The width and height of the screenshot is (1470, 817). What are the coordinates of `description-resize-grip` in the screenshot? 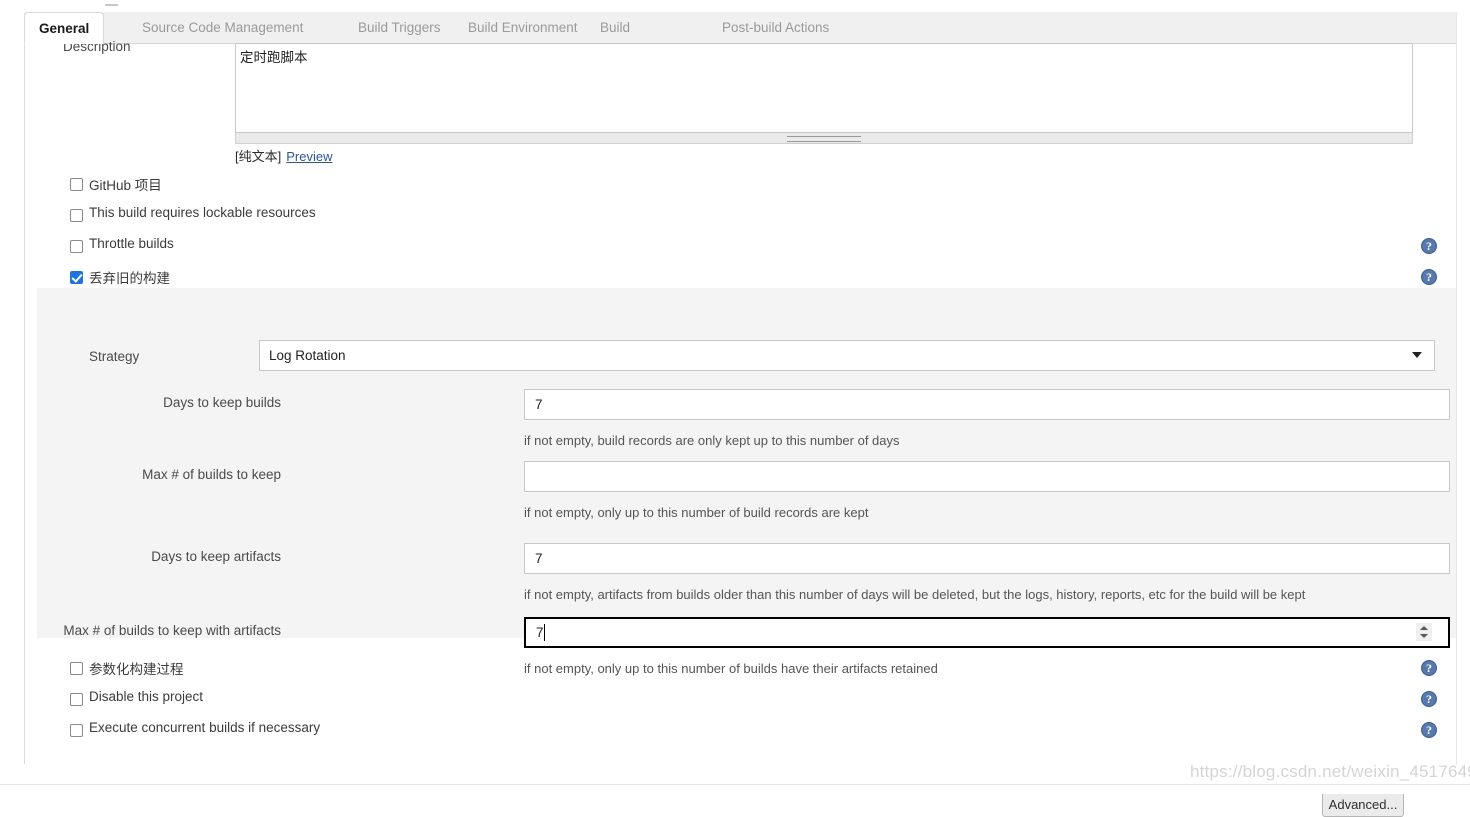 It's located at (824, 138).